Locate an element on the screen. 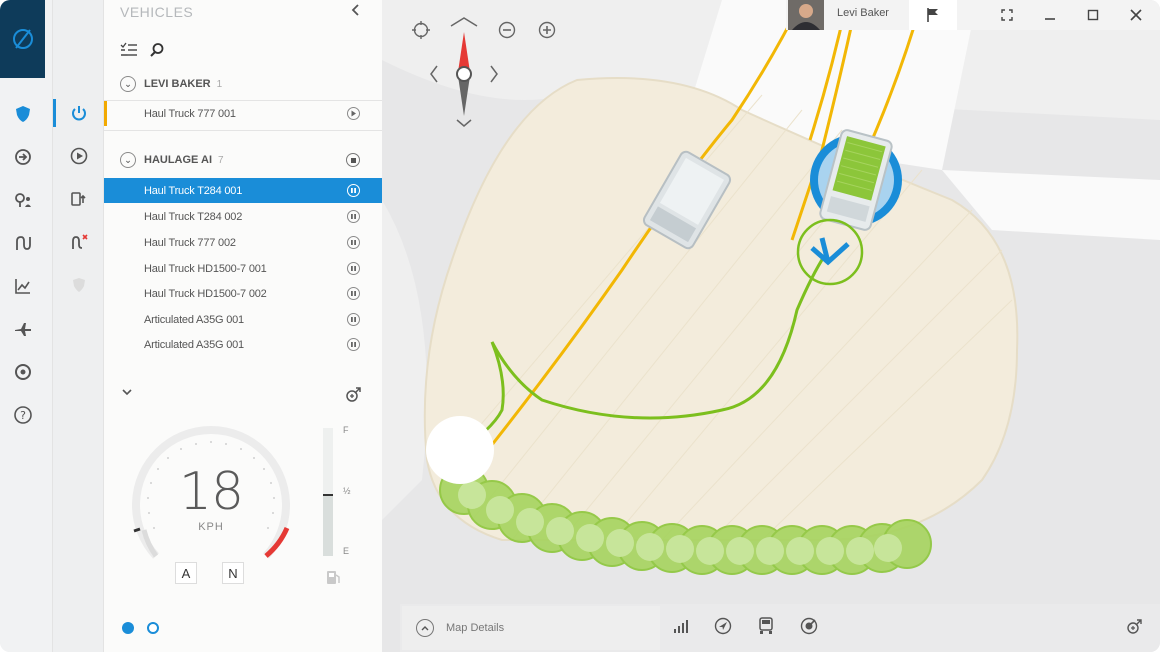 Image resolution: width=1160 pixels, height=652 pixels. zoom-in-icon is located at coordinates (547, 30).